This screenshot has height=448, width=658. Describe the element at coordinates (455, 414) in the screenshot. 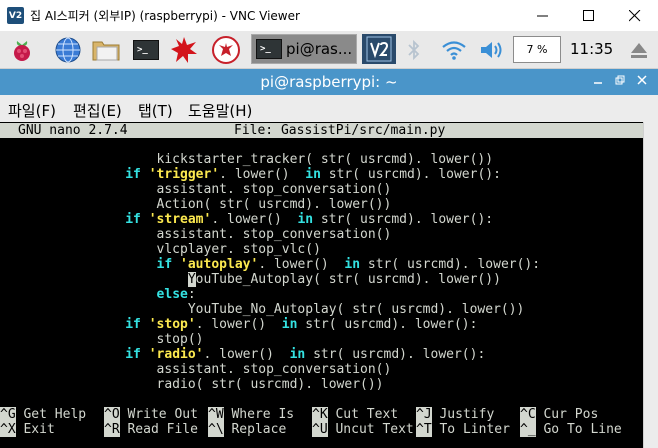

I see `shortcut-item: ^J Justify` at that location.